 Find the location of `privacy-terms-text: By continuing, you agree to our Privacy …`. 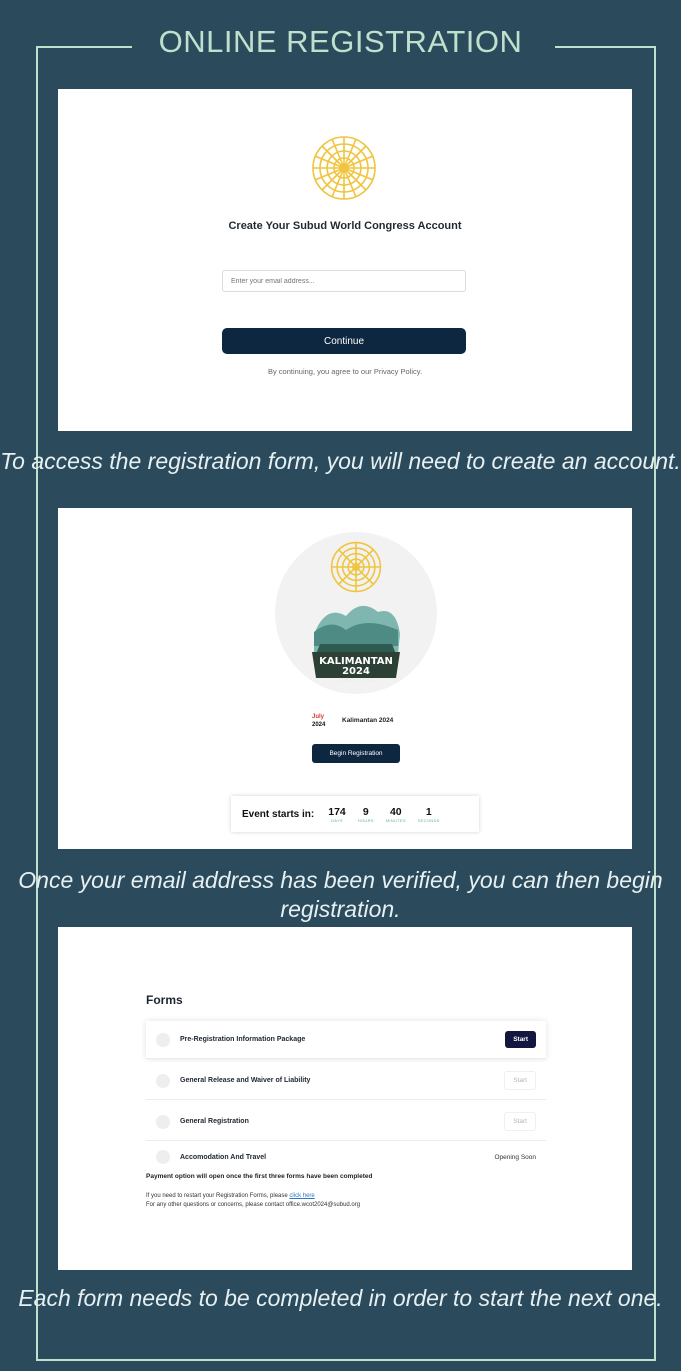

privacy-terms-text: By continuing, you agree to our Privacy … is located at coordinates (345, 371).